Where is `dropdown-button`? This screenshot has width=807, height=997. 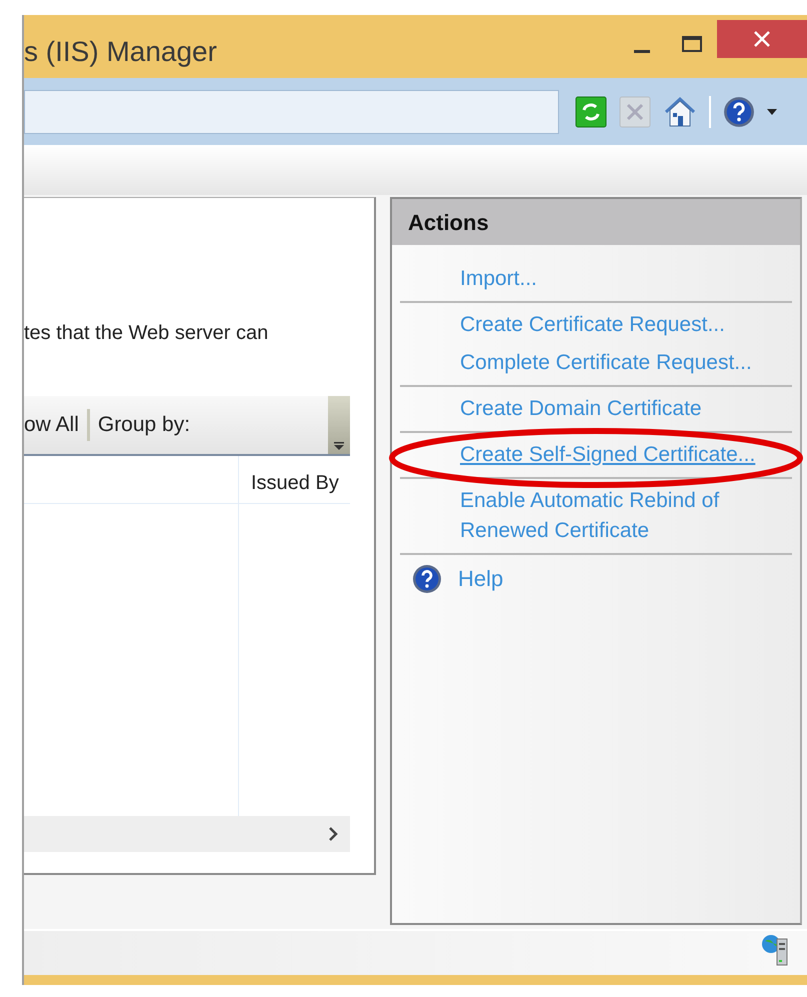 dropdown-button is located at coordinates (339, 425).